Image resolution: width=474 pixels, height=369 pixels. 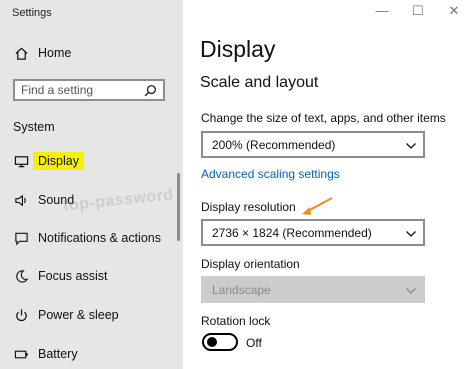 I want to click on power-icon, so click(x=21, y=315).